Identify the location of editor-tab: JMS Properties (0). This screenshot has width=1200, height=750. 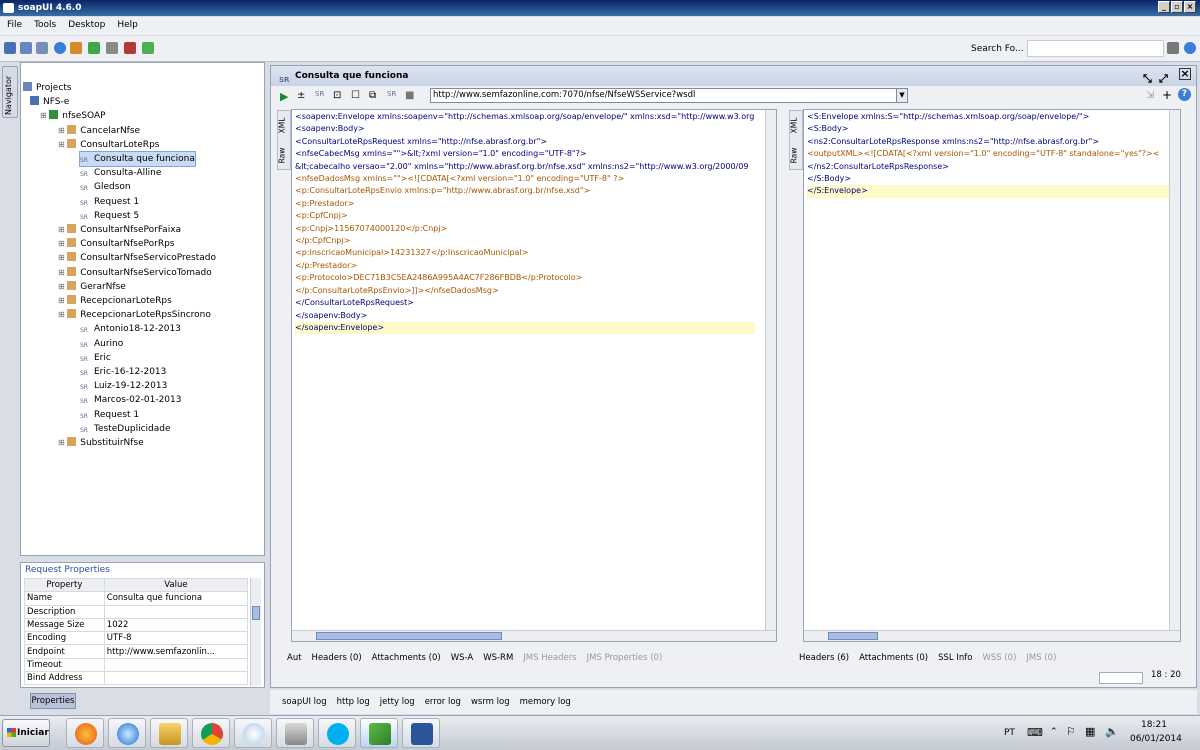
(625, 658).